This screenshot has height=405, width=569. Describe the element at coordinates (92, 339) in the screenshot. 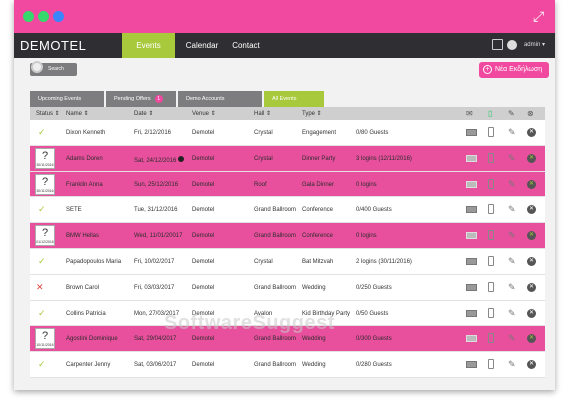

I see `cell-name: Agostini Dominique` at that location.